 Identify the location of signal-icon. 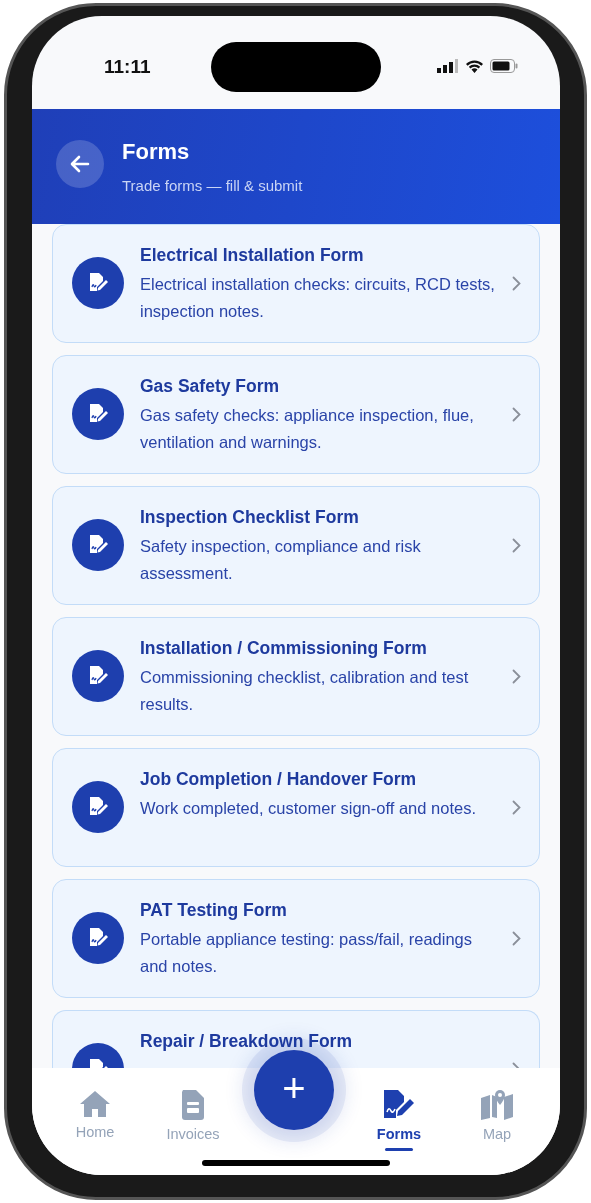
(448, 66).